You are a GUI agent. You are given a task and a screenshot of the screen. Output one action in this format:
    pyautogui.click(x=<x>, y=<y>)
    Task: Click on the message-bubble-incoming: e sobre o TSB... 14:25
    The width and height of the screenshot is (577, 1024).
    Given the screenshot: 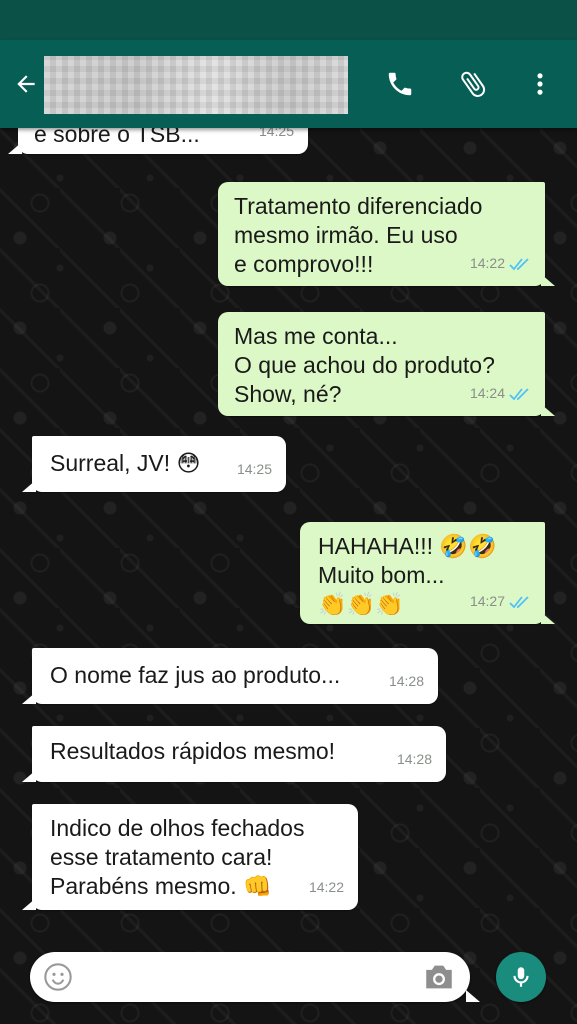 What is the action you would take?
    pyautogui.click(x=158, y=141)
    